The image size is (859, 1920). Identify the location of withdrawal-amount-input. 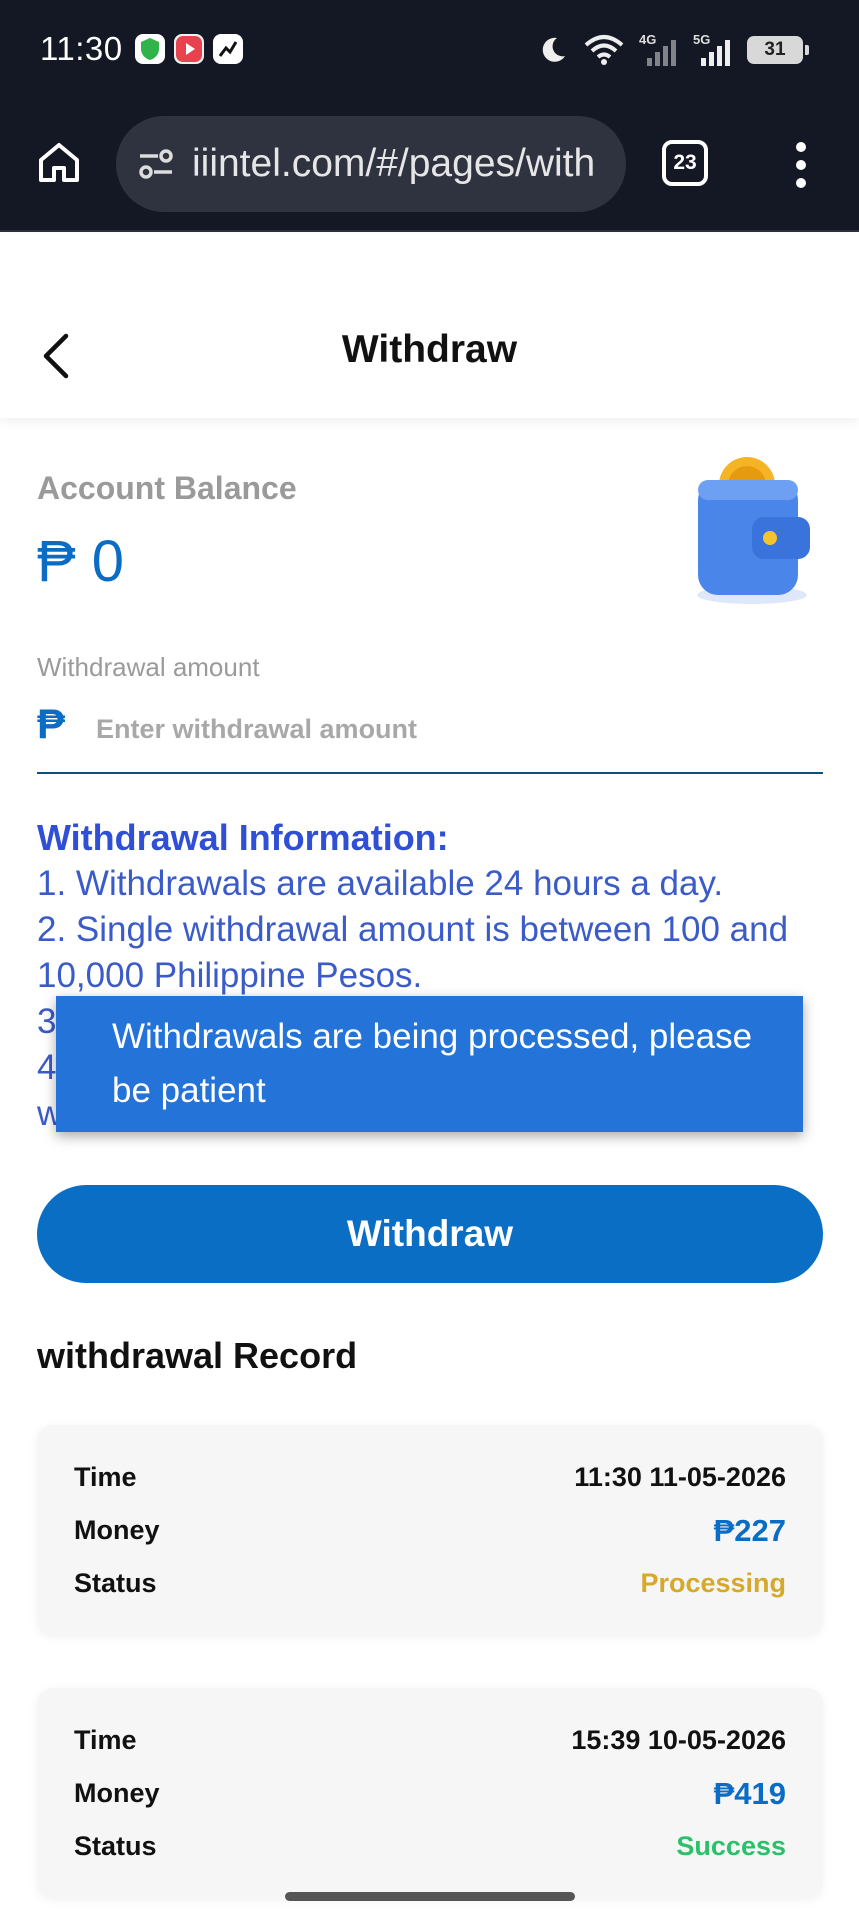
(456, 729).